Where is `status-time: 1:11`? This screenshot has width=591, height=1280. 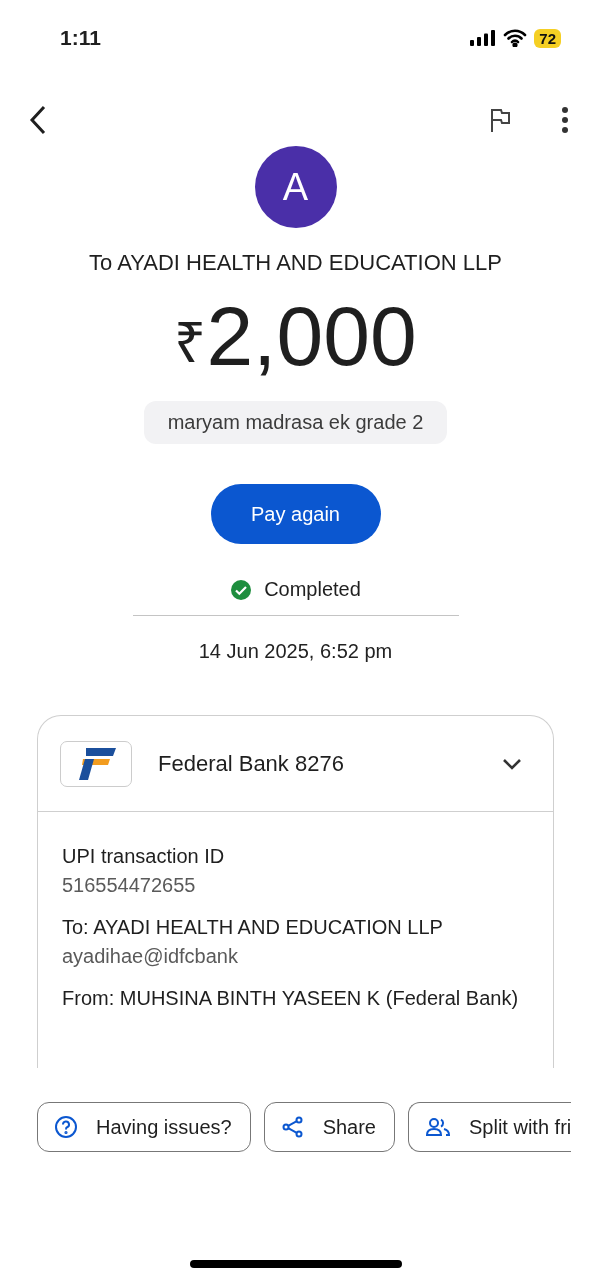
status-time: 1:11 is located at coordinates (81, 38).